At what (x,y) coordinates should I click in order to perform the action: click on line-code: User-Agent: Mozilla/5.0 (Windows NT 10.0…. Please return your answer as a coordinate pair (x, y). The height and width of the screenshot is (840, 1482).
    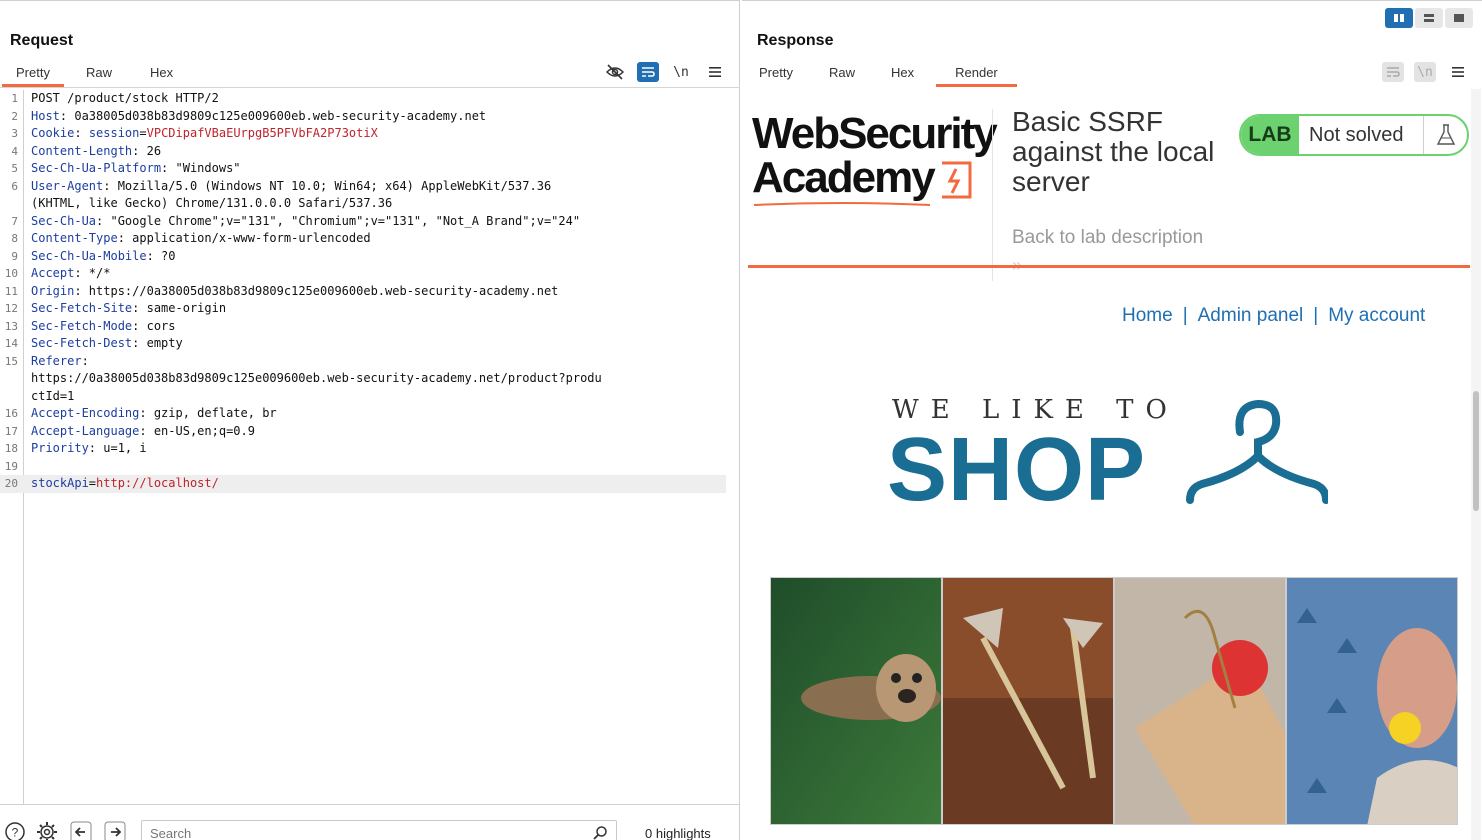
    Looking at the image, I should click on (291, 187).